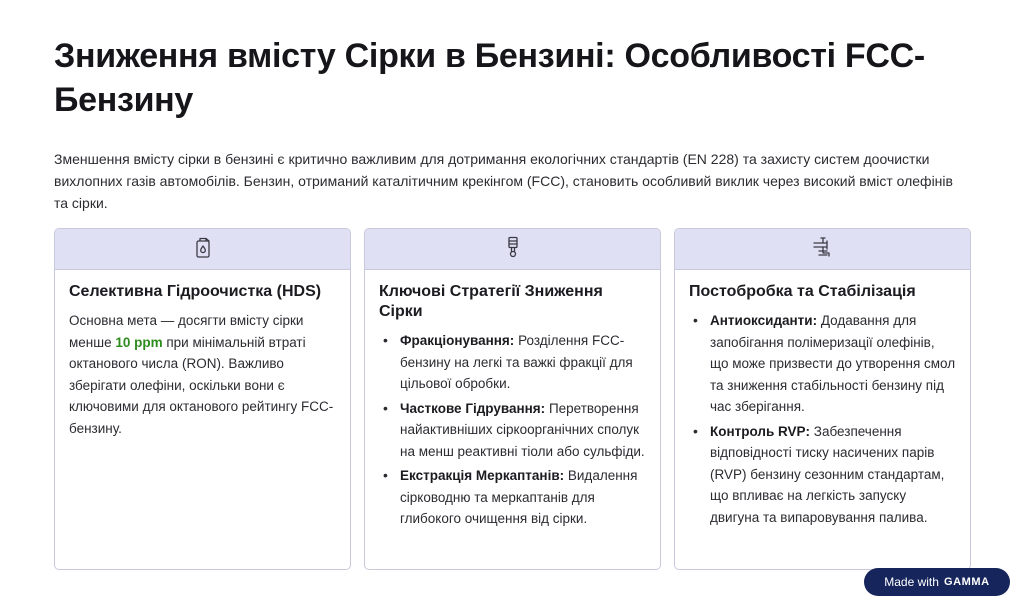  I want to click on card-title: Селективна Гідроочистка (HDS), so click(195, 291).